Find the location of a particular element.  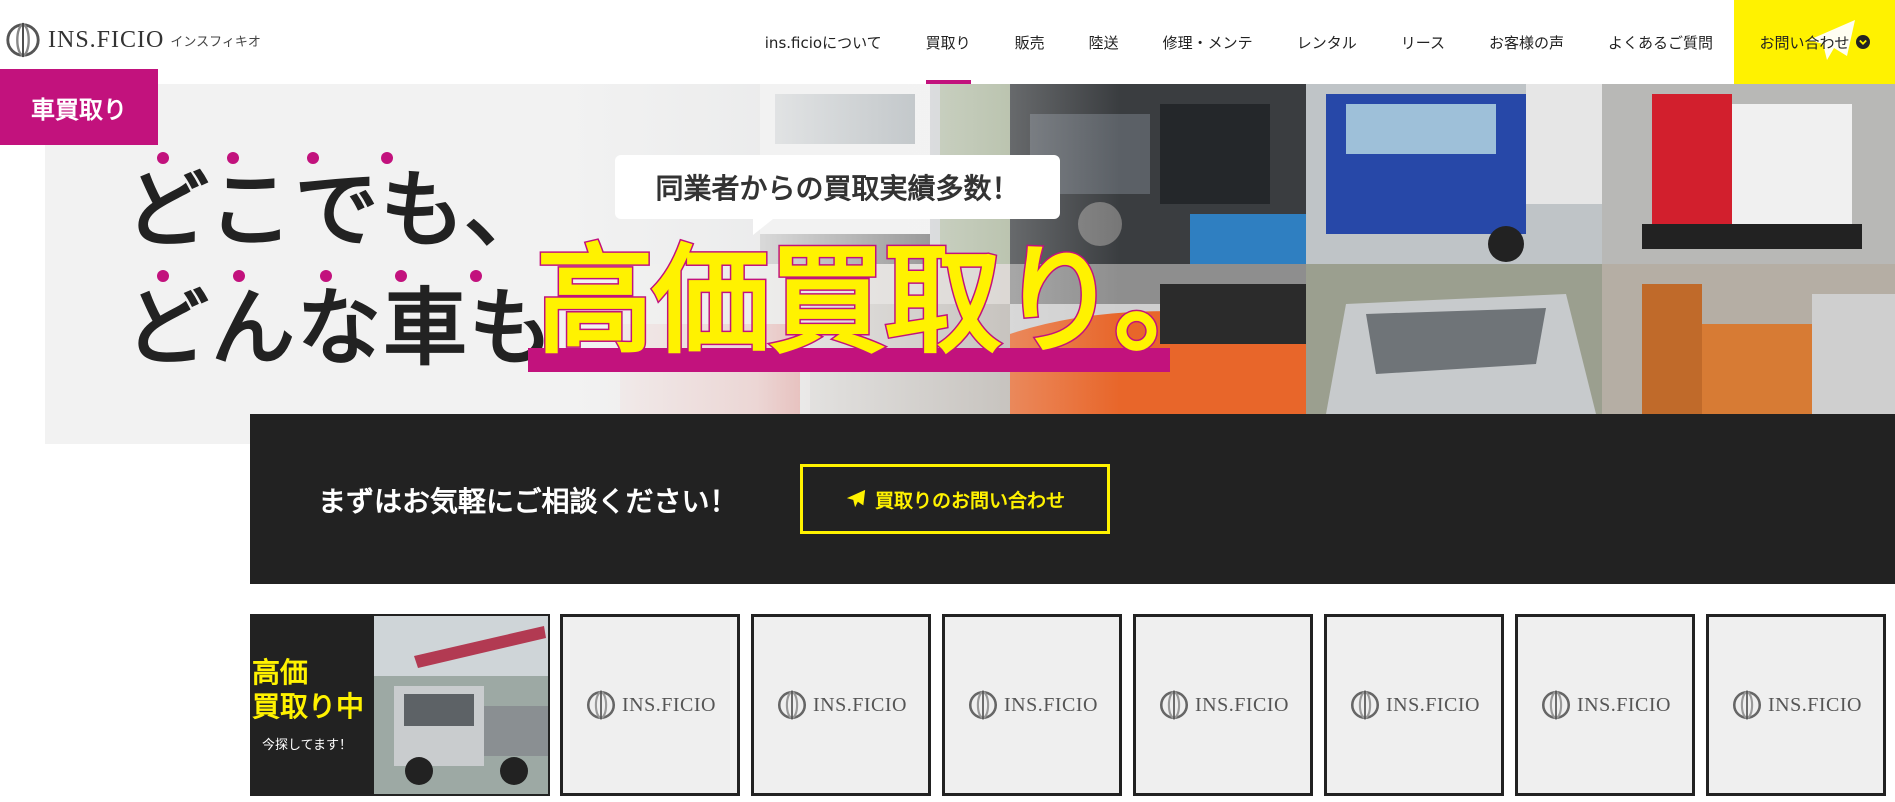

nav-item-faq: よくあるご質問 is located at coordinates (1660, 42).